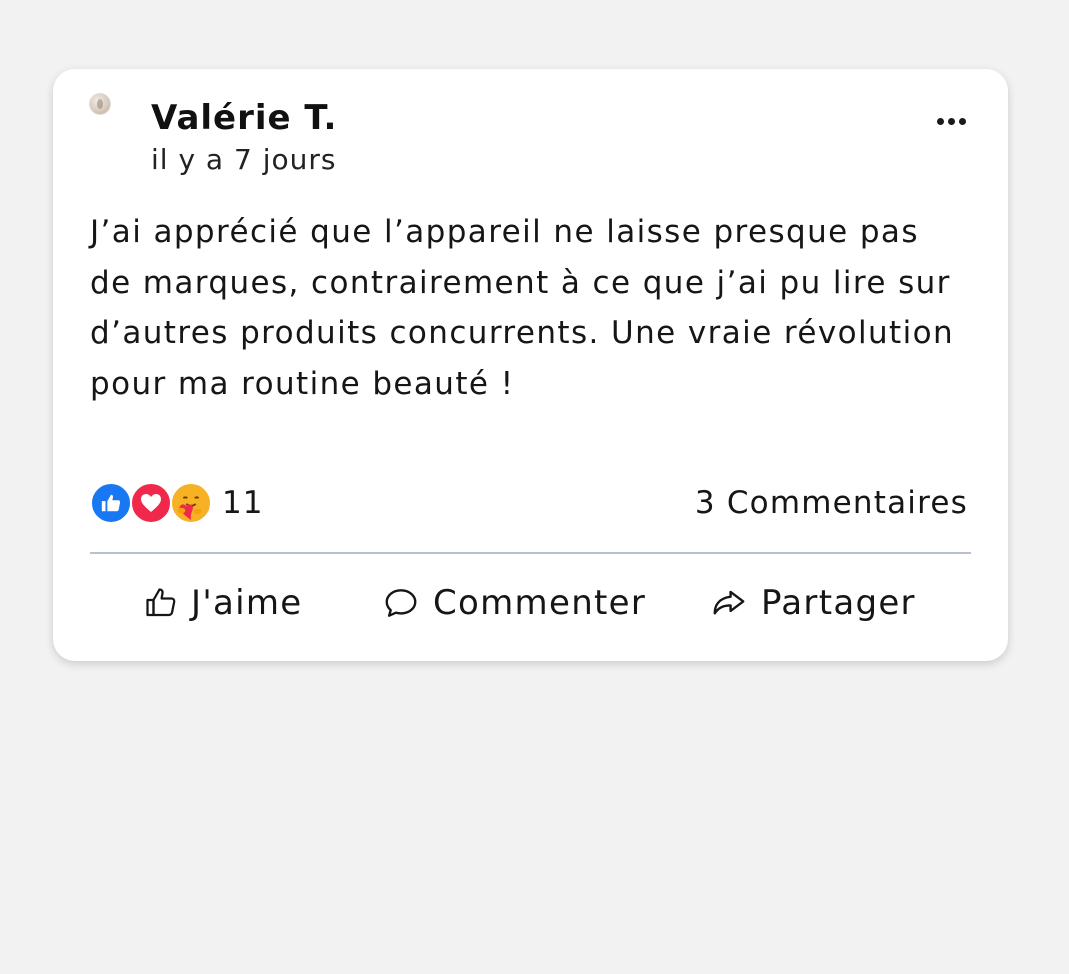 This screenshot has width=1069, height=974. What do you see at coordinates (111, 503) in the screenshot?
I see `like-reaction-icon` at bounding box center [111, 503].